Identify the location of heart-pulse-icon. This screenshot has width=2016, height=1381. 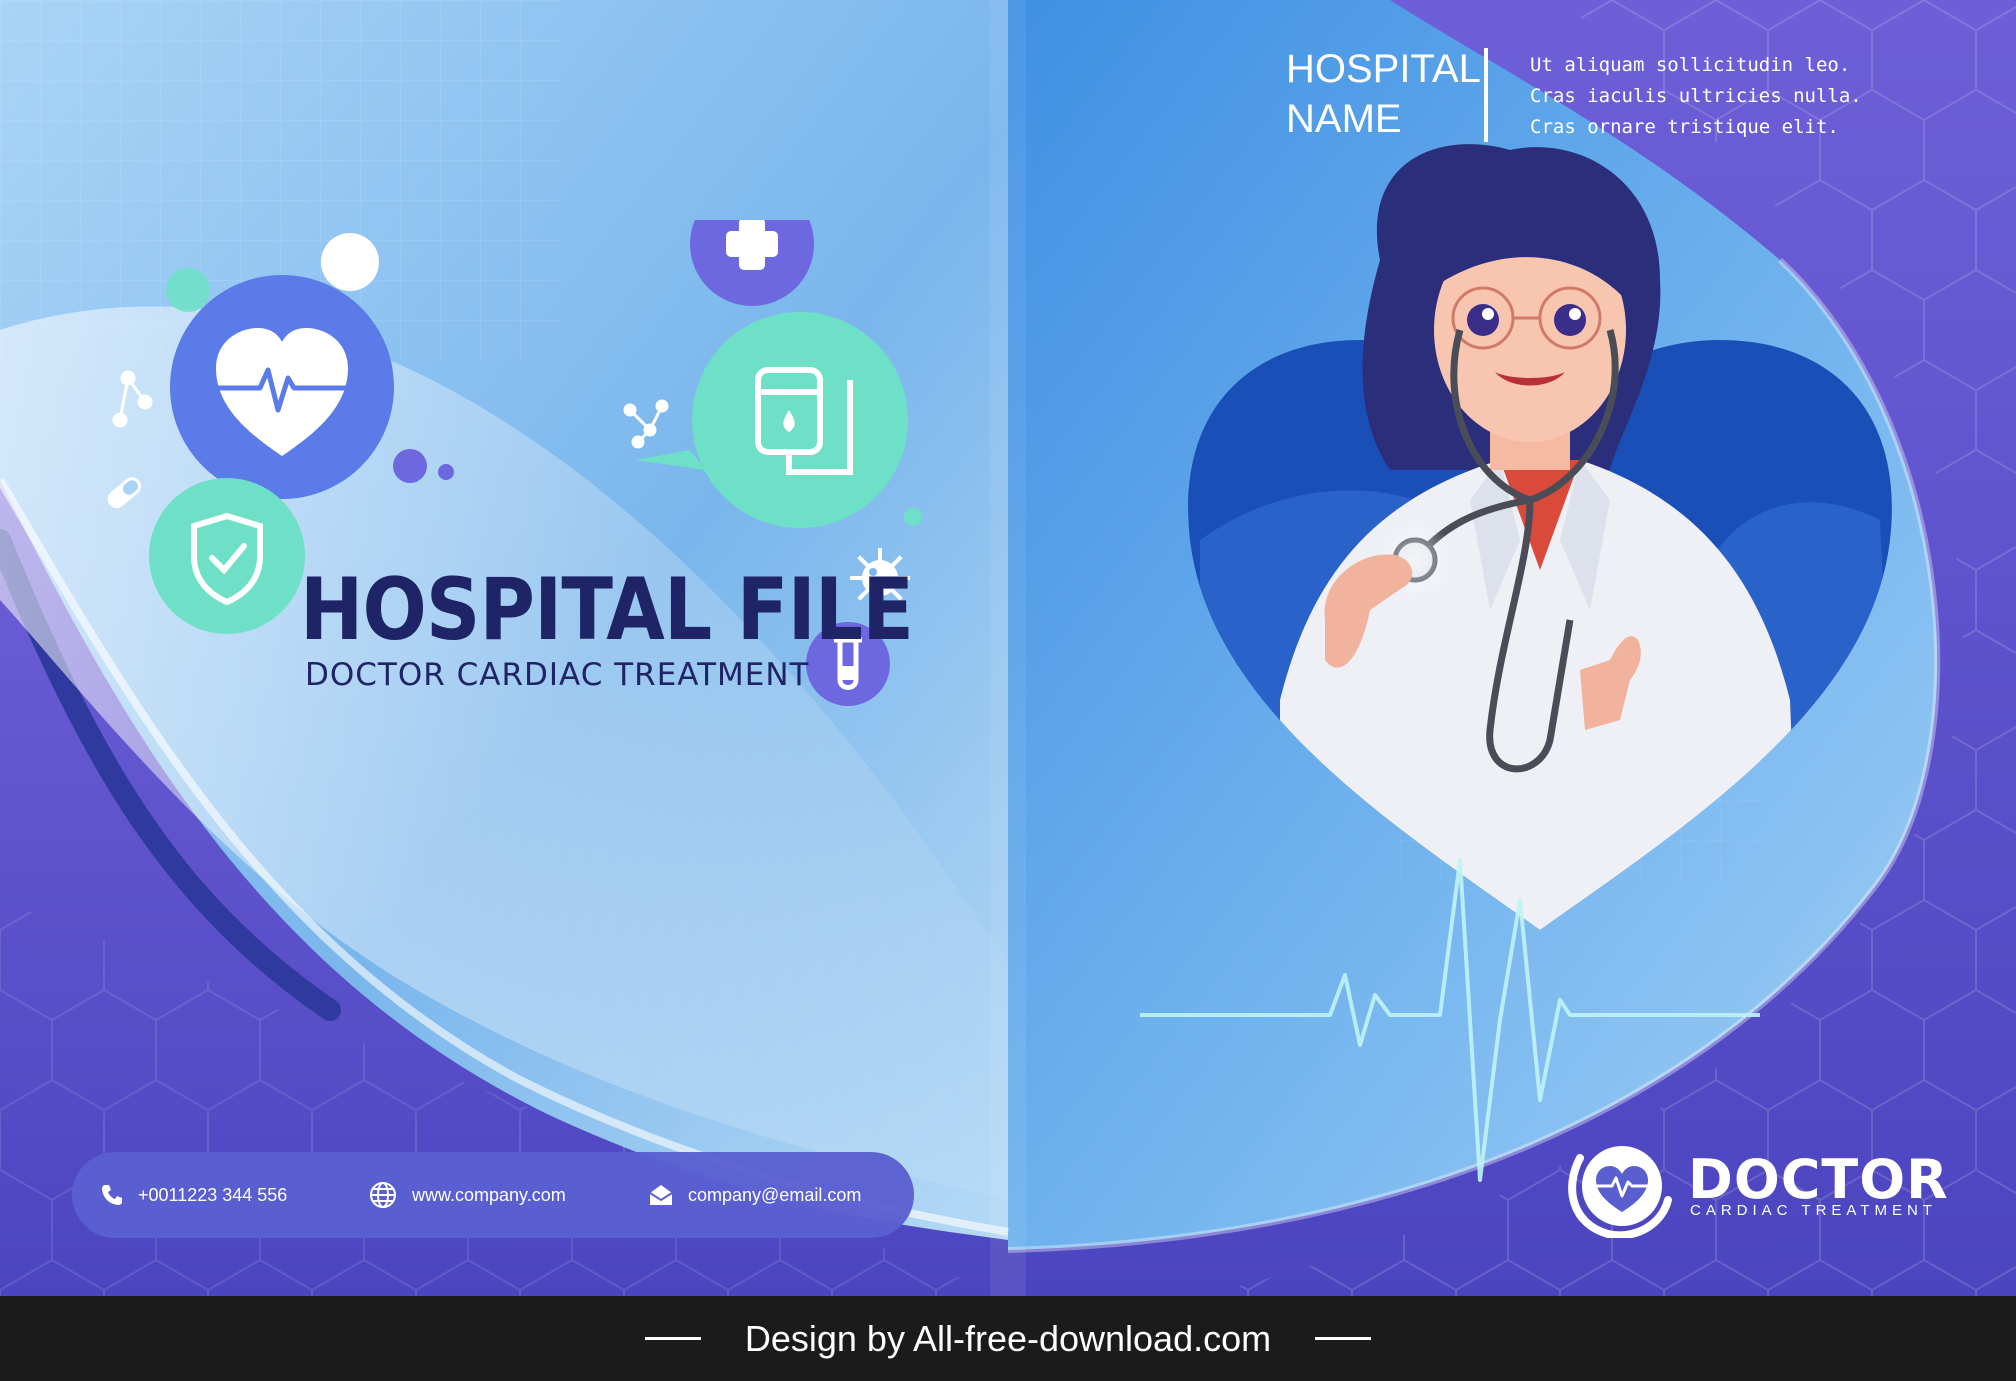
(282, 387).